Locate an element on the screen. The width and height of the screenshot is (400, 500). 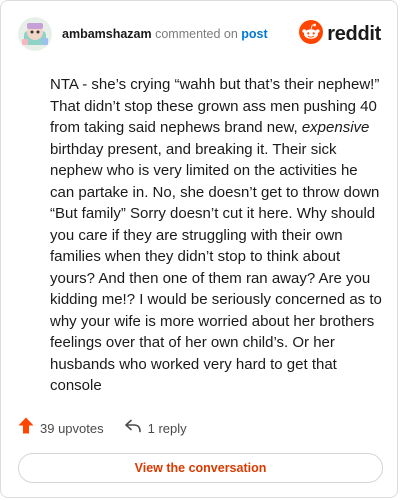
commented-on-text: commented on is located at coordinates (196, 34).